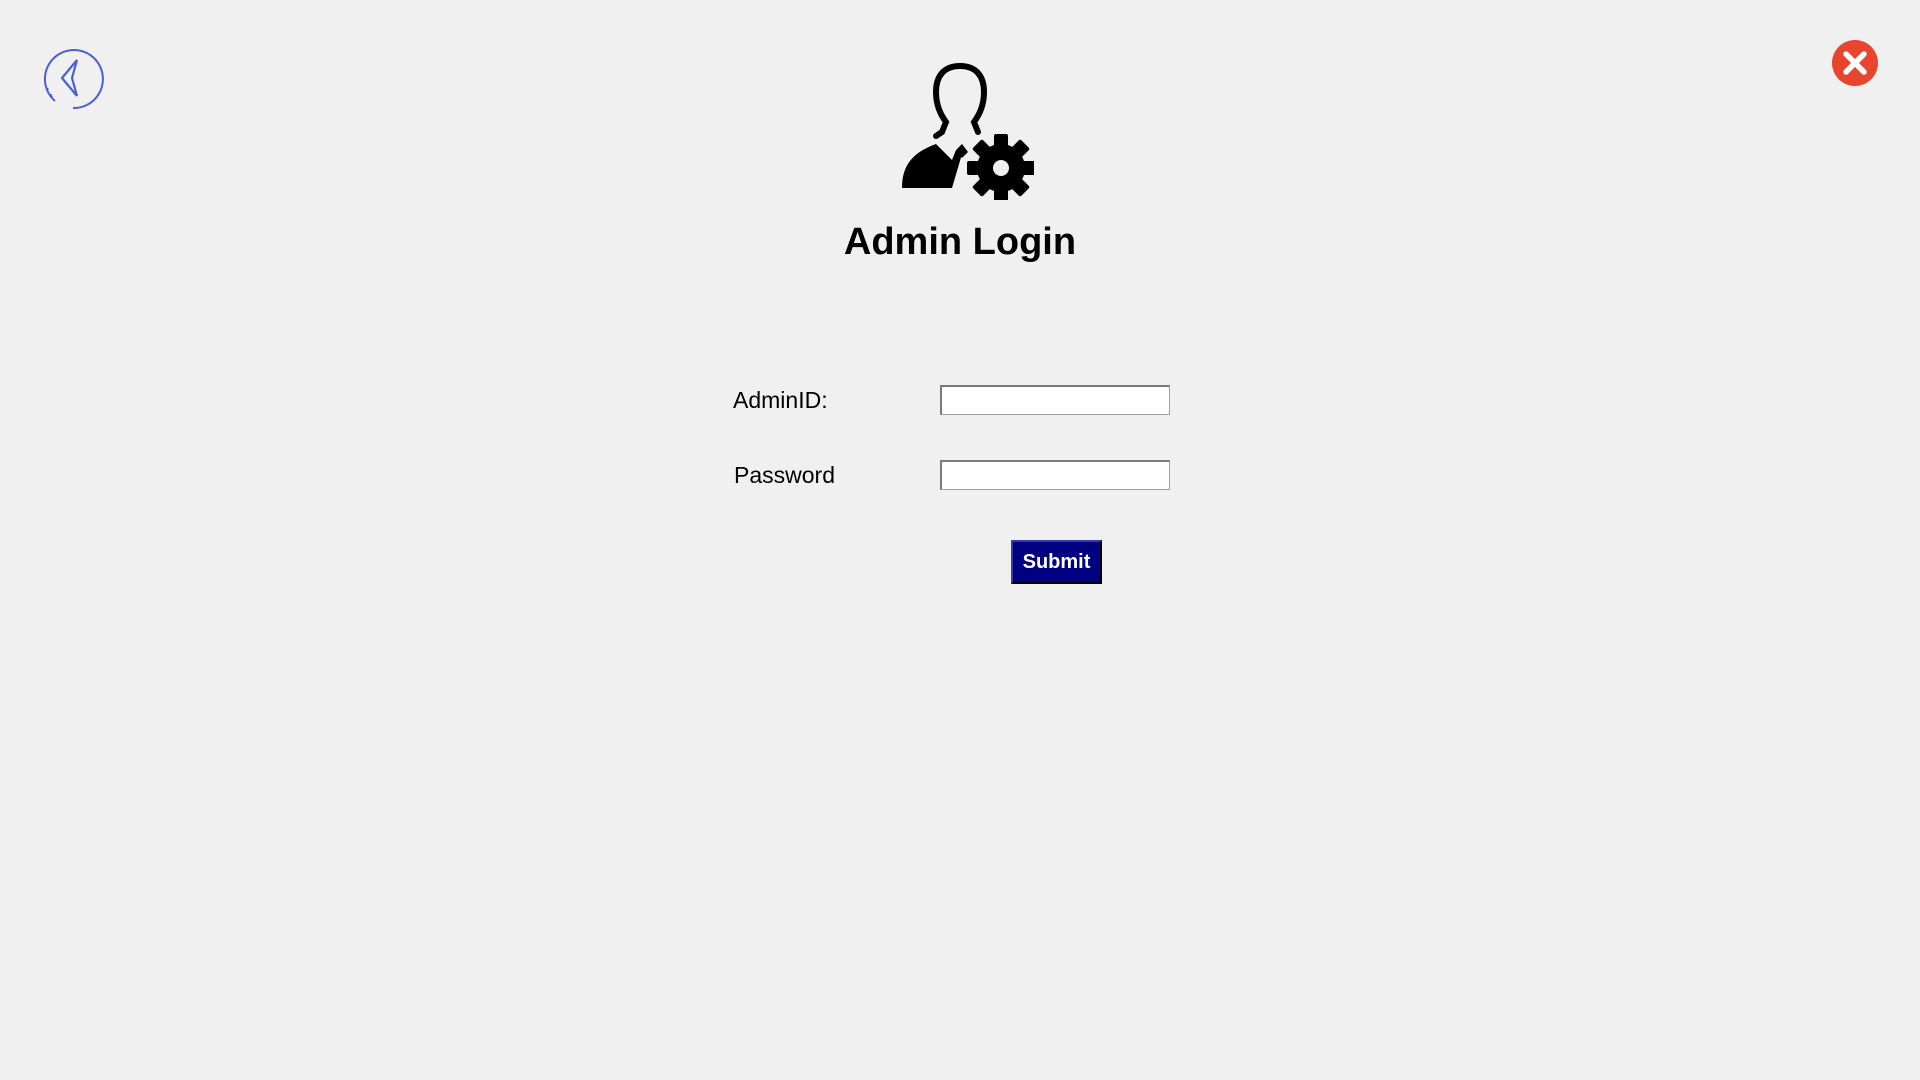  Describe the element at coordinates (967, 132) in the screenshot. I see `admin-settings-icon` at that location.